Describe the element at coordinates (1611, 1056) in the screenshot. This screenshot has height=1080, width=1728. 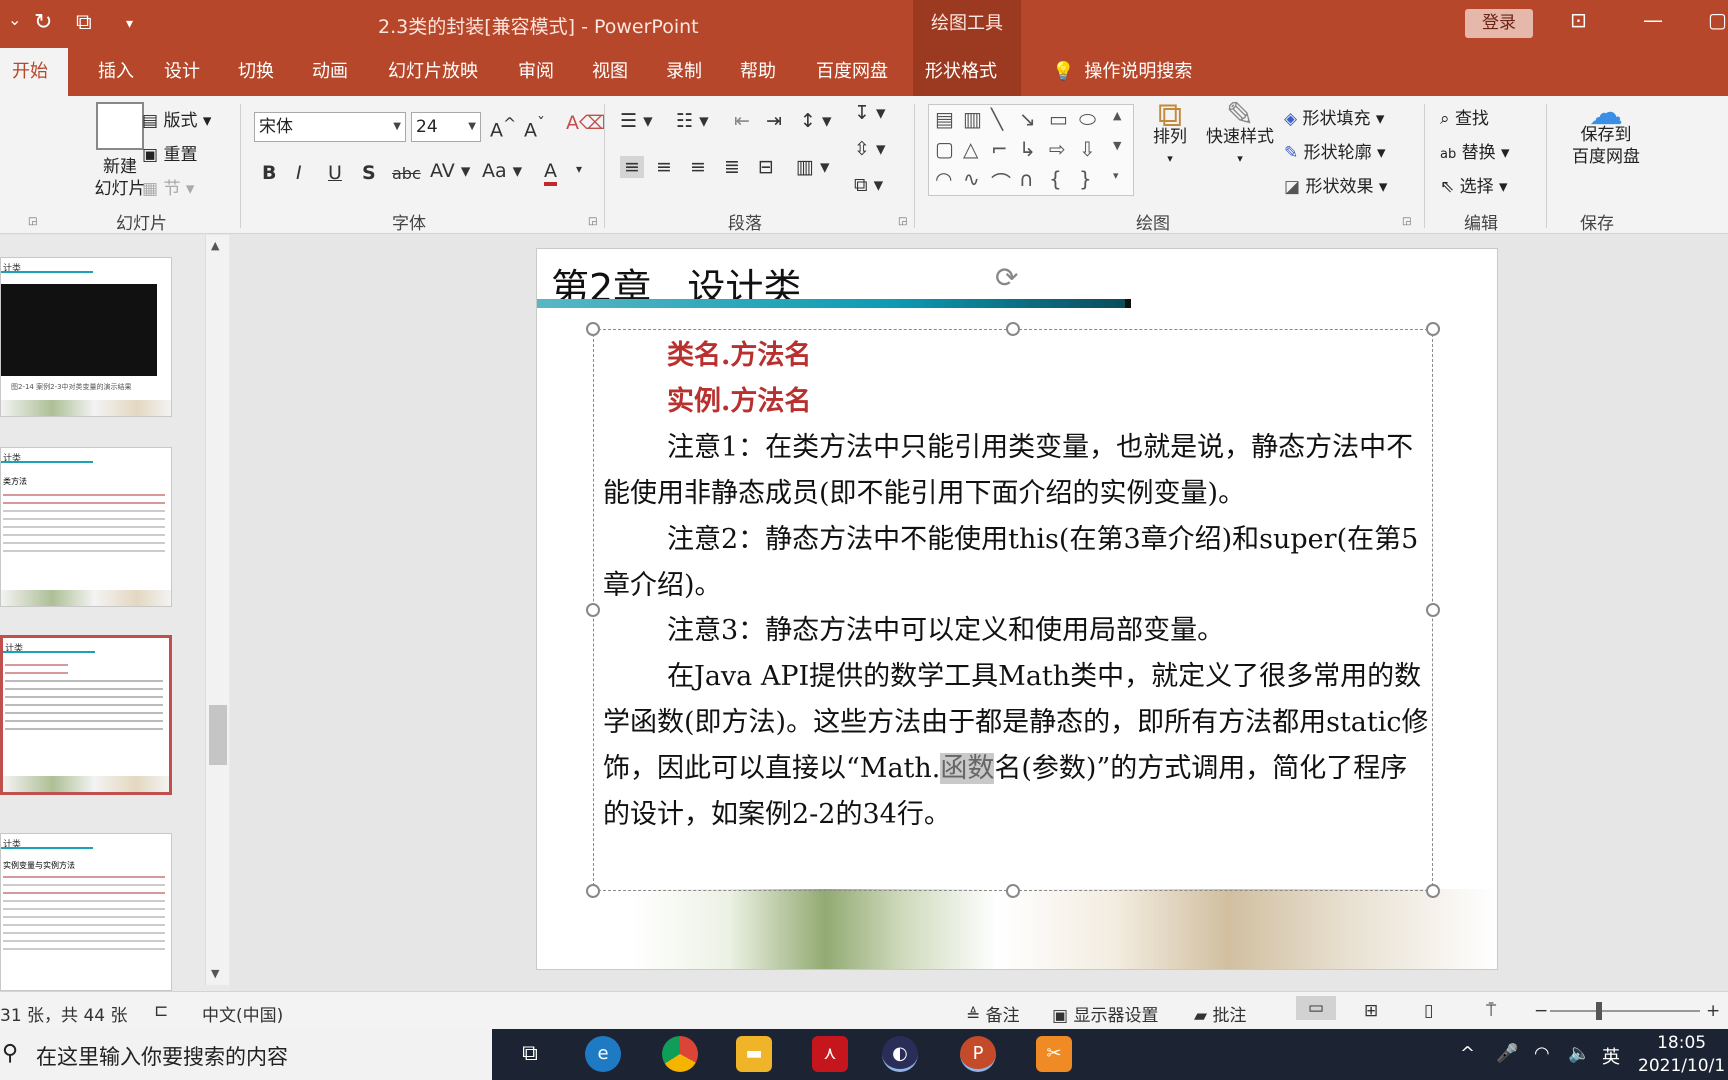
I see `input-method-indicator: 英` at that location.